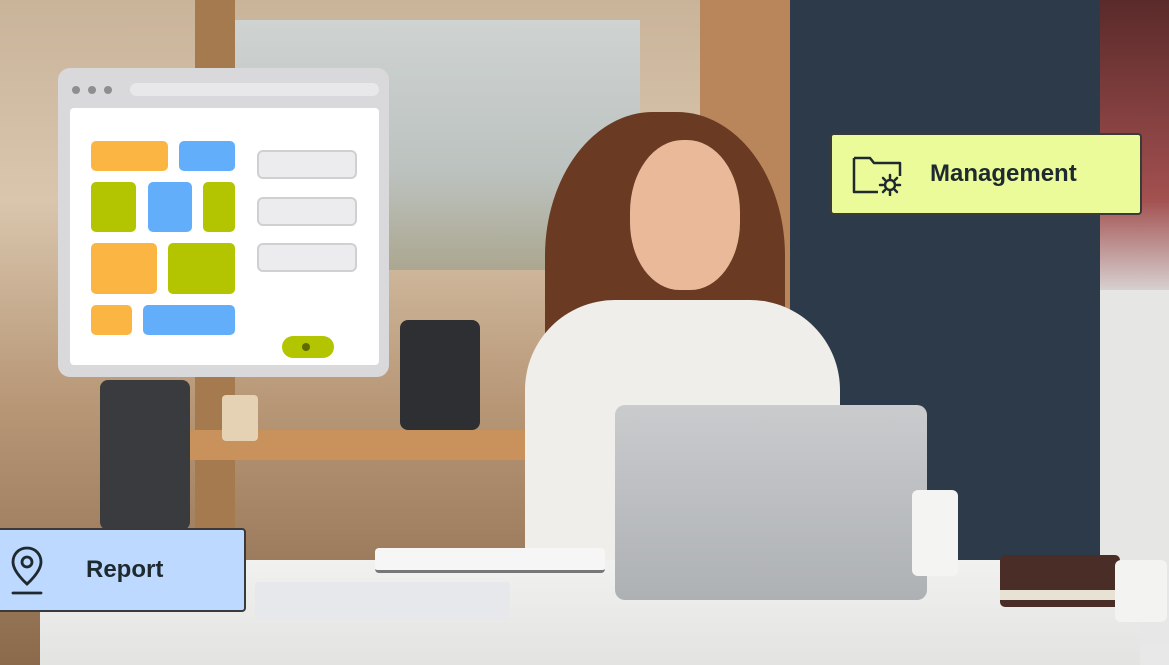 This screenshot has height=665, width=1169. What do you see at coordinates (382, 601) in the screenshot?
I see `document-folder` at bounding box center [382, 601].